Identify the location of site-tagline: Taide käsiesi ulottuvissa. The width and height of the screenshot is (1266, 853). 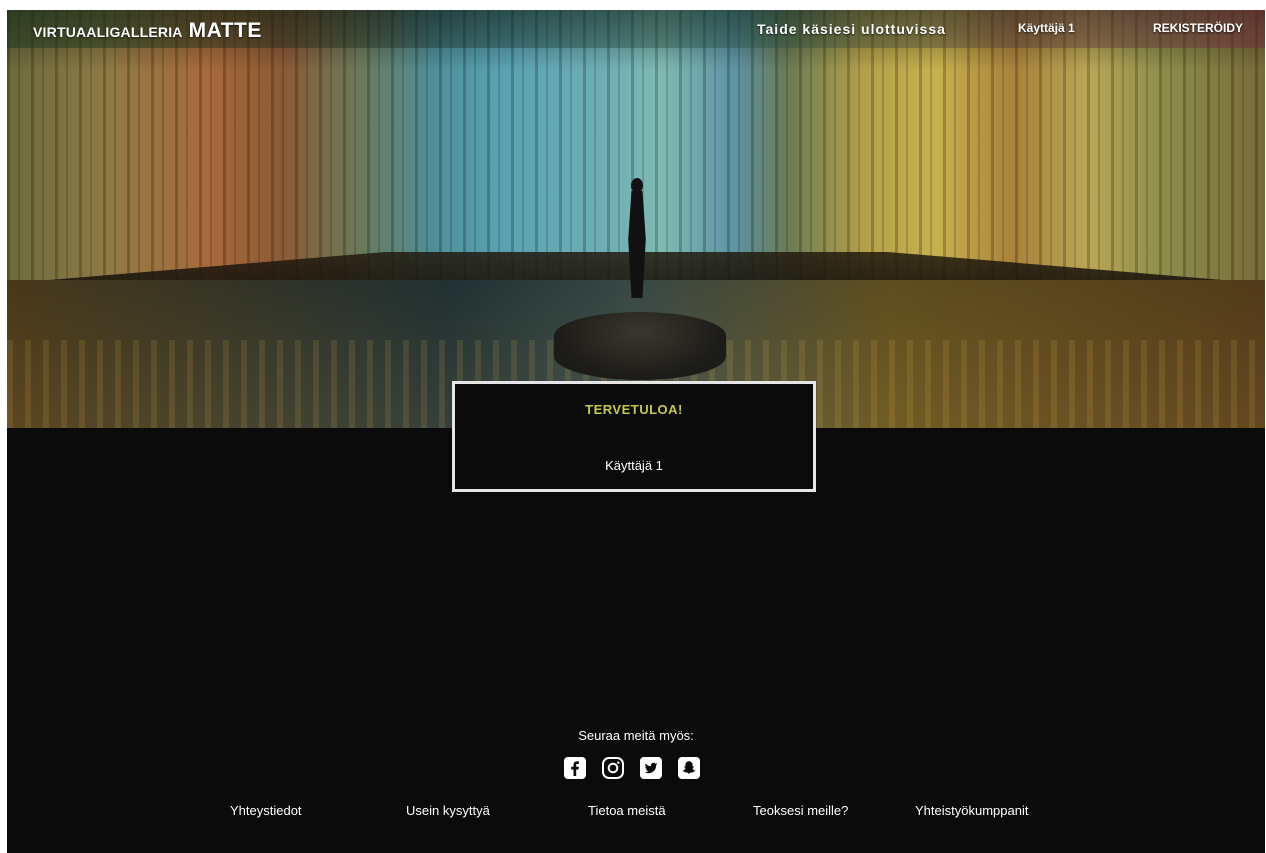
(851, 29).